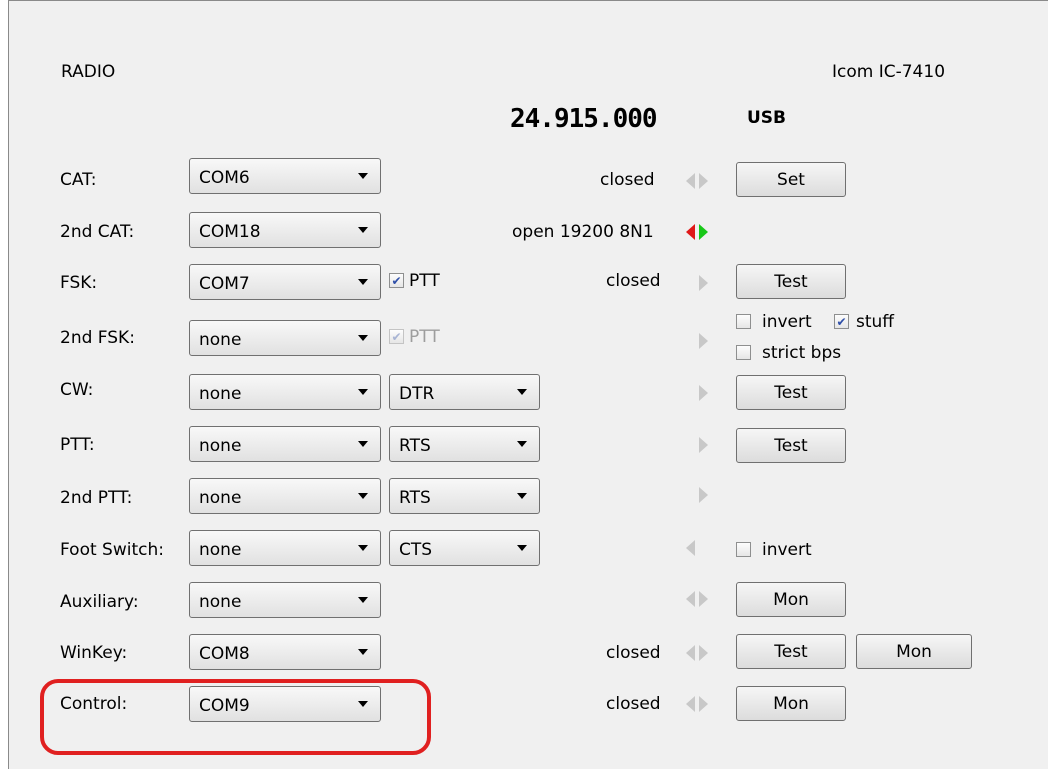 The width and height of the screenshot is (1048, 769). Describe the element at coordinates (415, 446) in the screenshot. I see `ptt-line-value: RTS` at that location.